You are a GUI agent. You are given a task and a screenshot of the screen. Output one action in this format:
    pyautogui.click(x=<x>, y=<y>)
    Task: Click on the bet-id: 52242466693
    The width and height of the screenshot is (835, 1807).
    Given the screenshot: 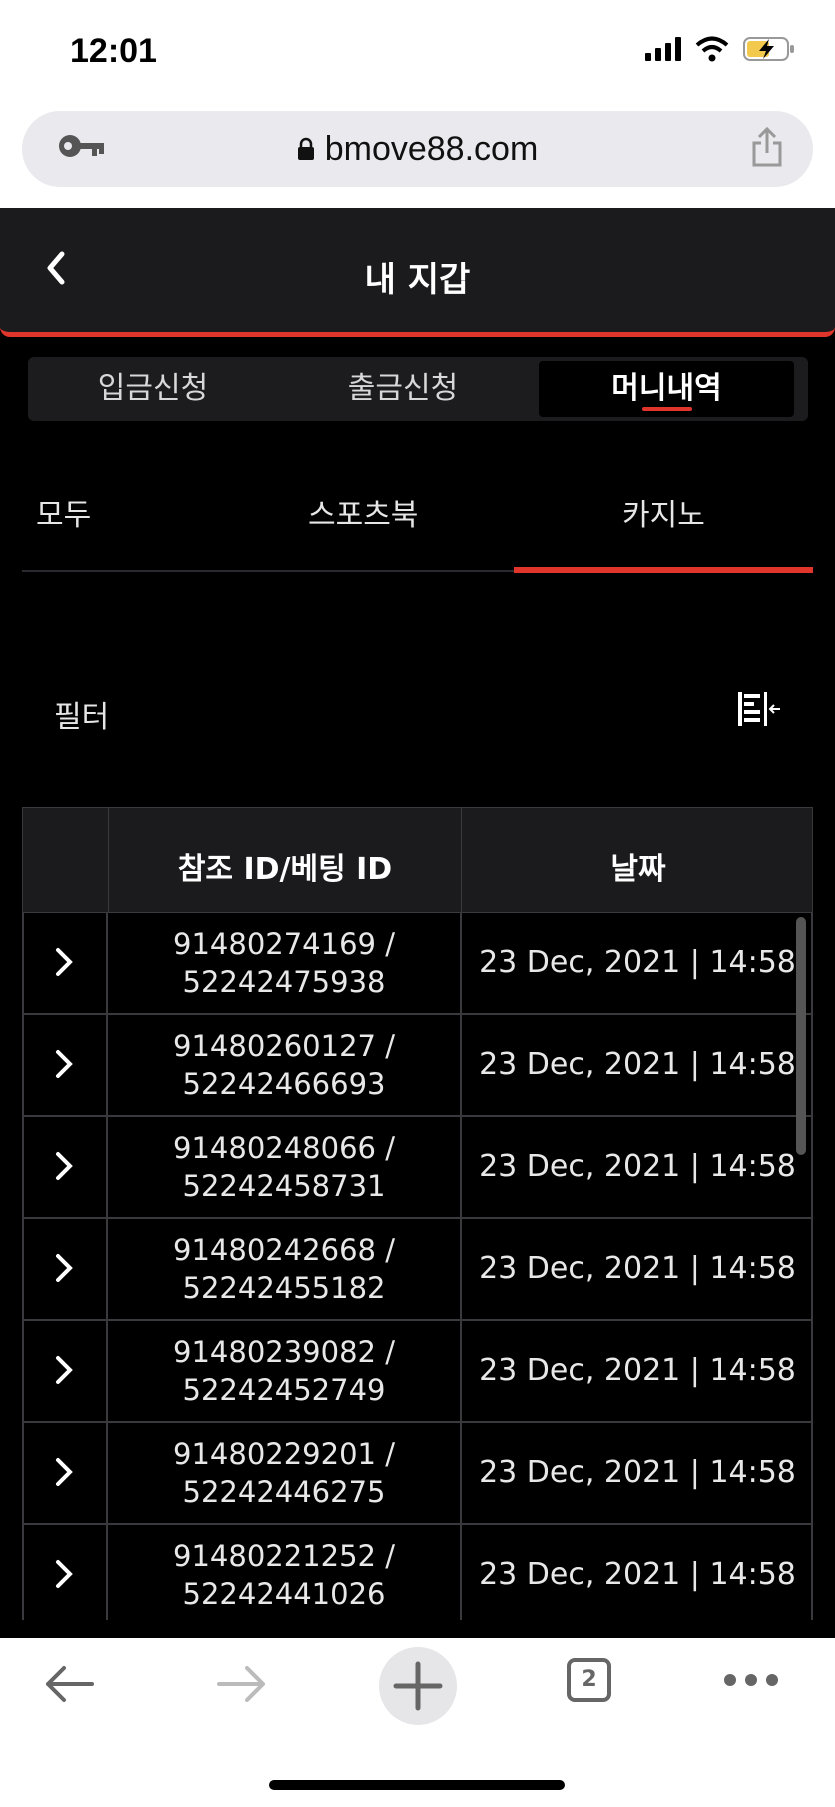 What is the action you would take?
    pyautogui.click(x=284, y=1084)
    